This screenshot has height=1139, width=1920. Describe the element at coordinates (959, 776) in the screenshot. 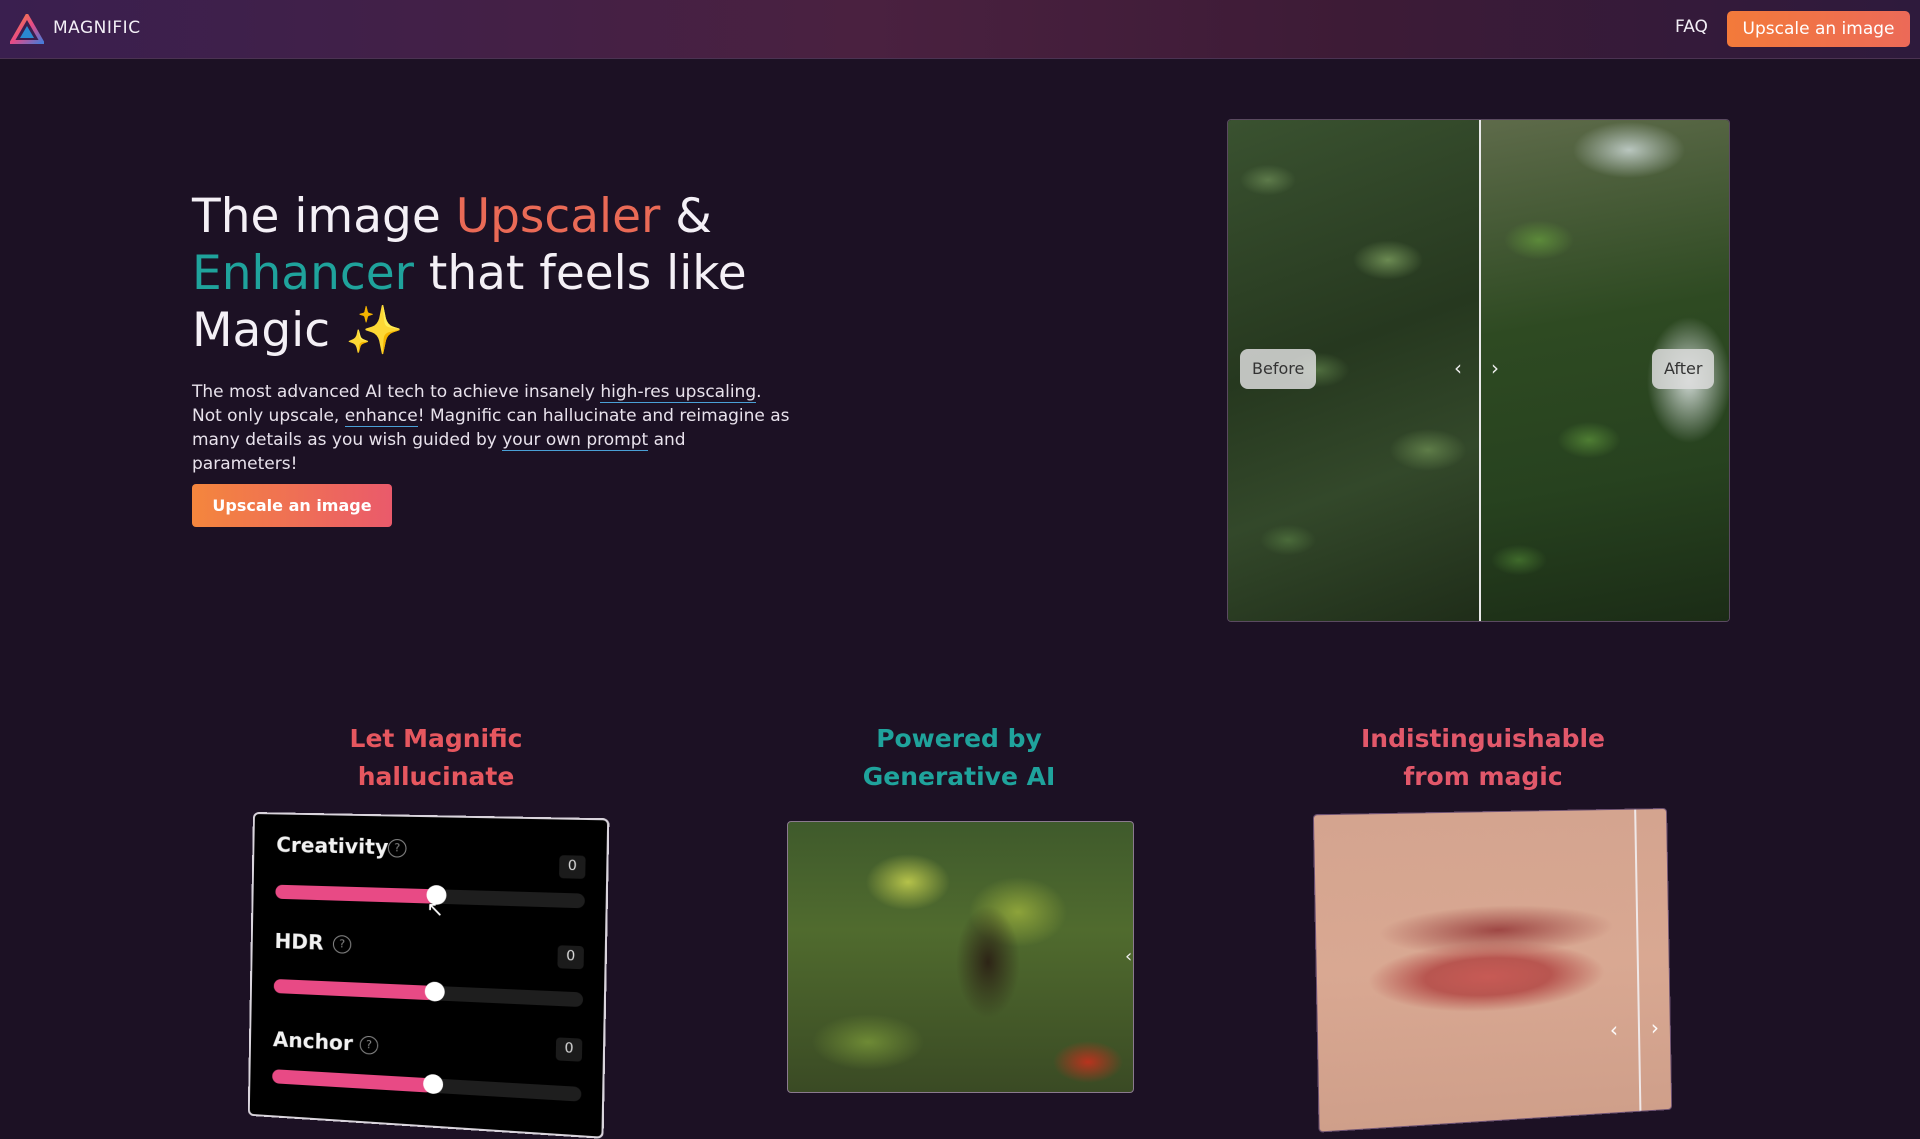

I see `feature-title-line: Generative AI` at that location.